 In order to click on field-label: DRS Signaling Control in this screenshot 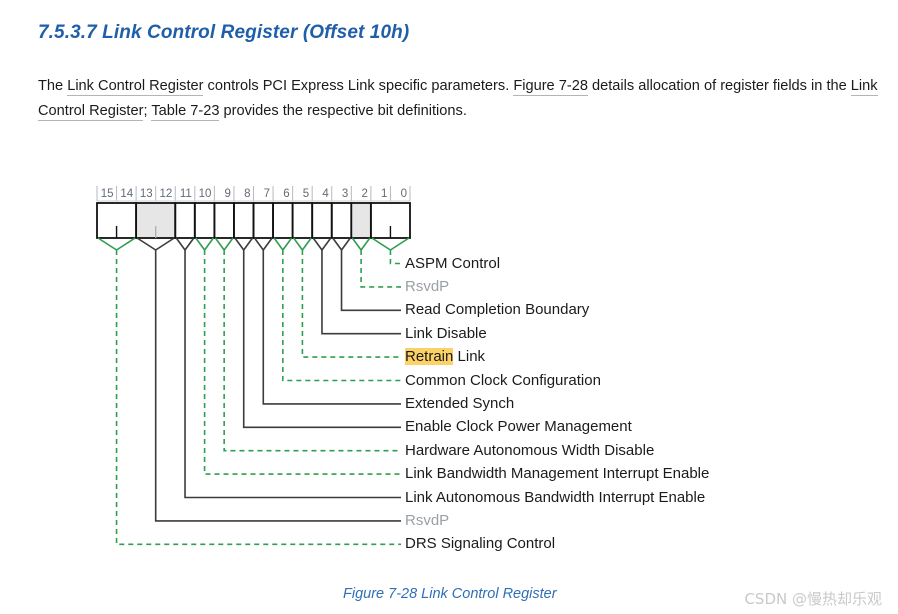, I will do `click(480, 544)`.